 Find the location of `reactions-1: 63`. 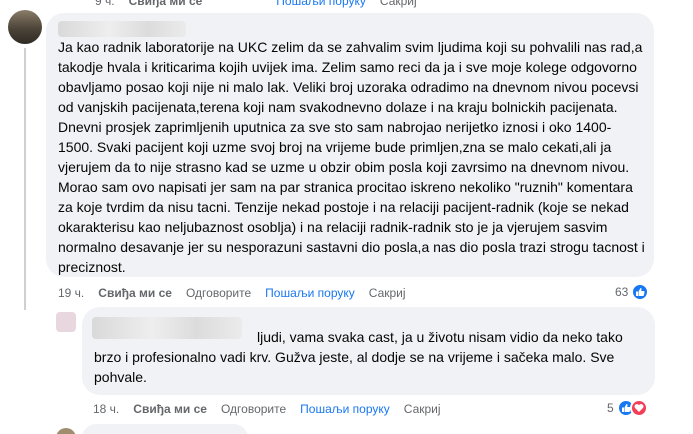

reactions-1: 63 is located at coordinates (632, 292).